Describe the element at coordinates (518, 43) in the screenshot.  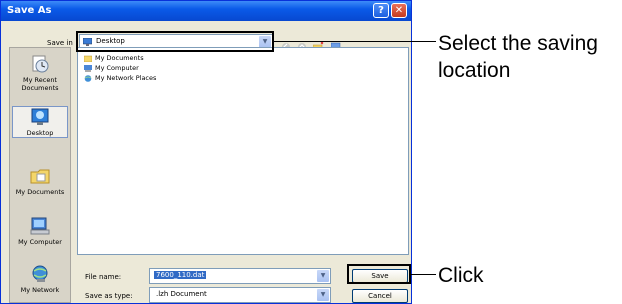
I see `annotation-line: Select the saving` at that location.